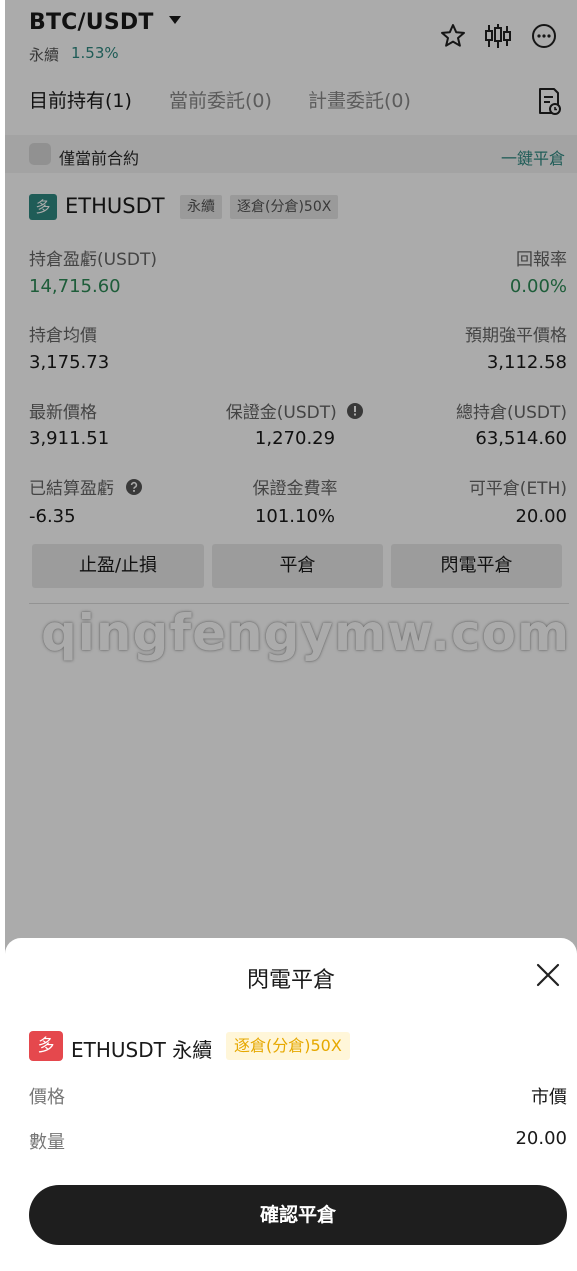 This screenshot has width=577, height=1271. I want to click on sheet-price-value: 市價, so click(549, 1097).